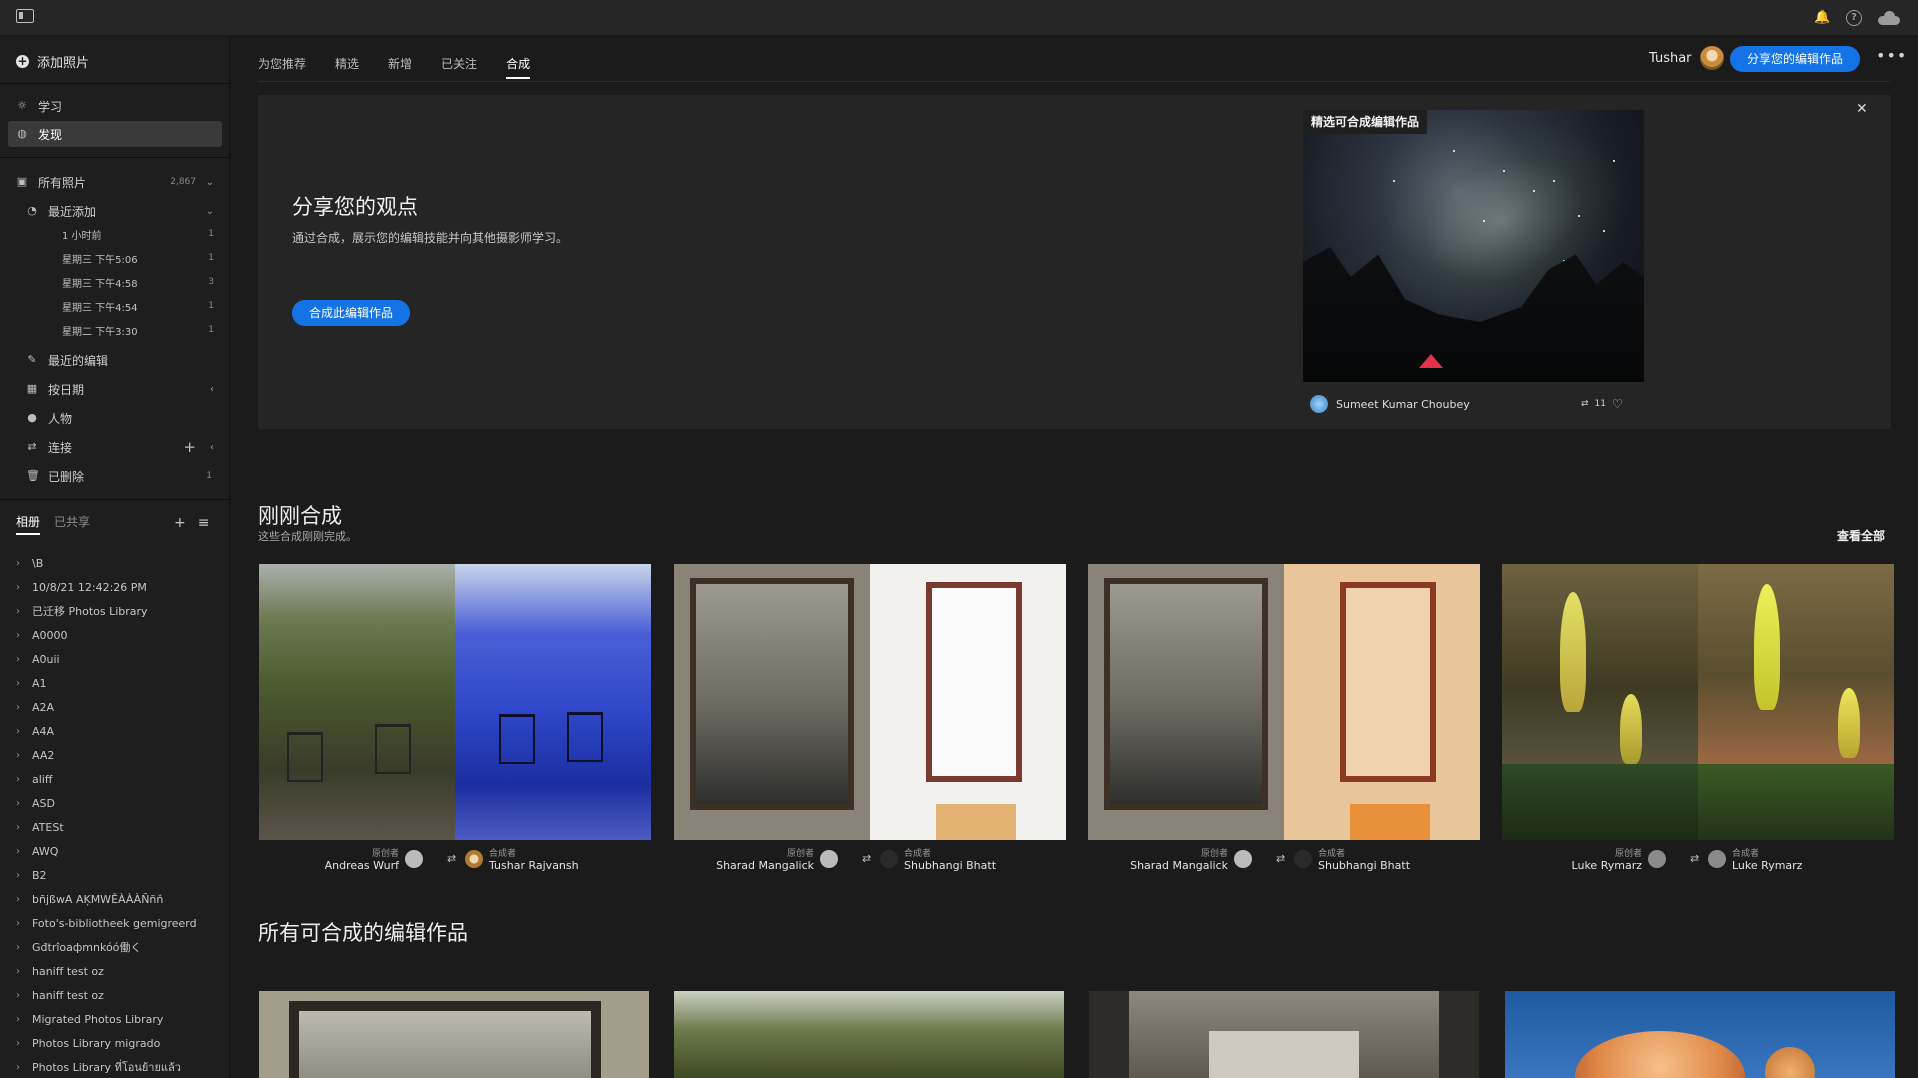  Describe the element at coordinates (25, 16) in the screenshot. I see `sidebar-toggle-icon` at that location.